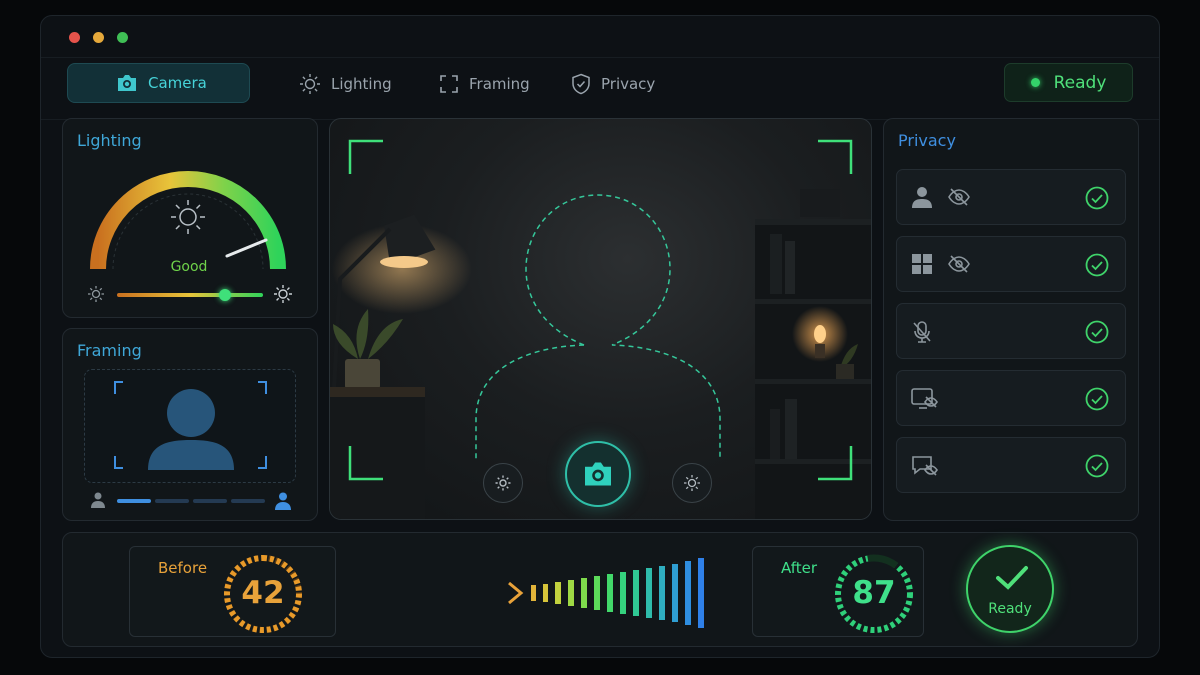  Describe the element at coordinates (927, 140) in the screenshot. I see `privacy-title: Privacy` at that location.